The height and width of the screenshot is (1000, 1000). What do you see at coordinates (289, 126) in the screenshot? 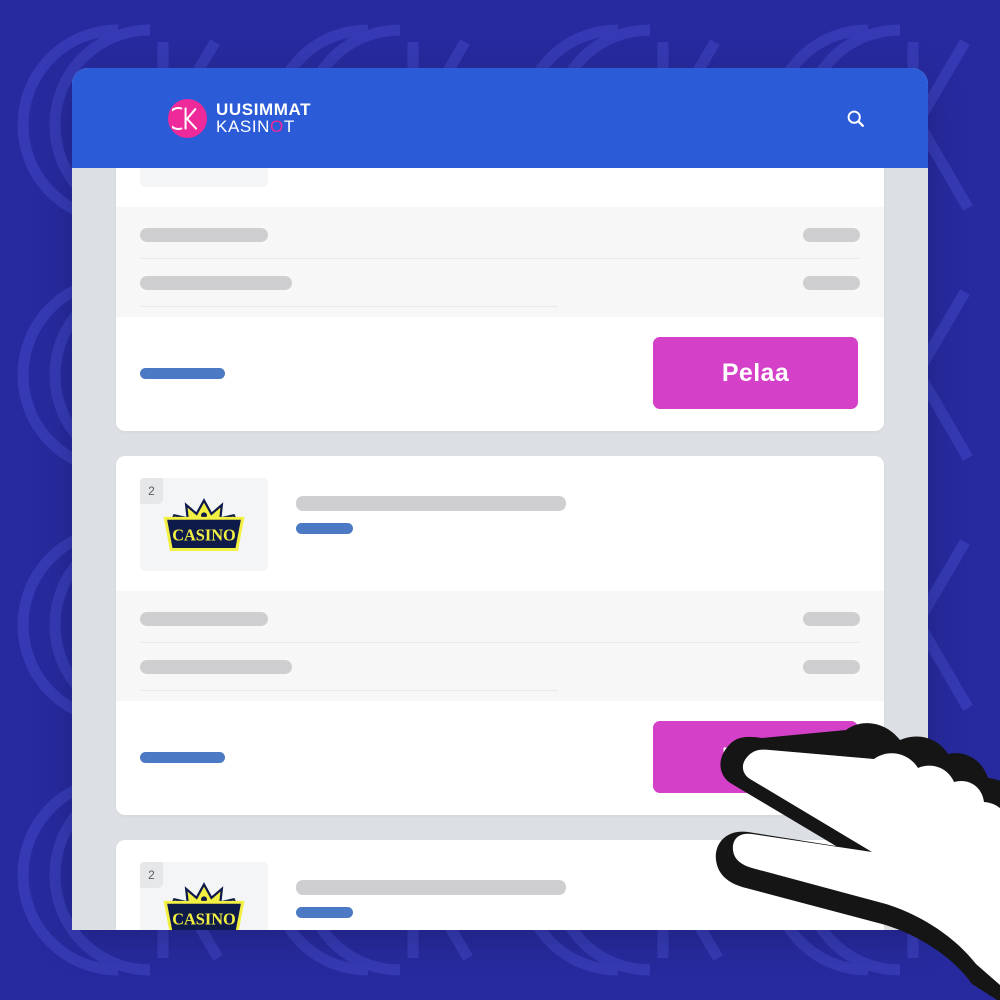
I see `brand-line-2-post: T` at bounding box center [289, 126].